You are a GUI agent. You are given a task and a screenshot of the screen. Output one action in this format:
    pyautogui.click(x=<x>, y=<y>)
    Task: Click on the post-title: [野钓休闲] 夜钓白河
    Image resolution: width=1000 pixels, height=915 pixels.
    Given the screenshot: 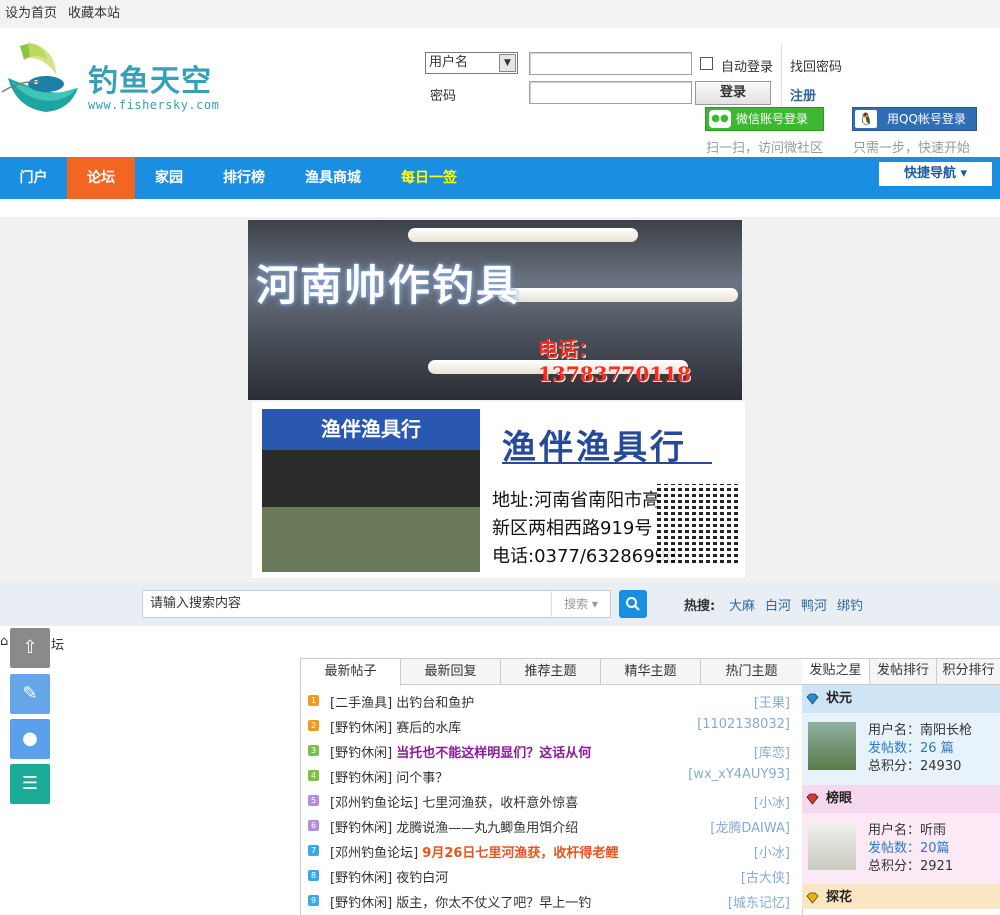 What is the action you would take?
    pyautogui.click(x=389, y=876)
    